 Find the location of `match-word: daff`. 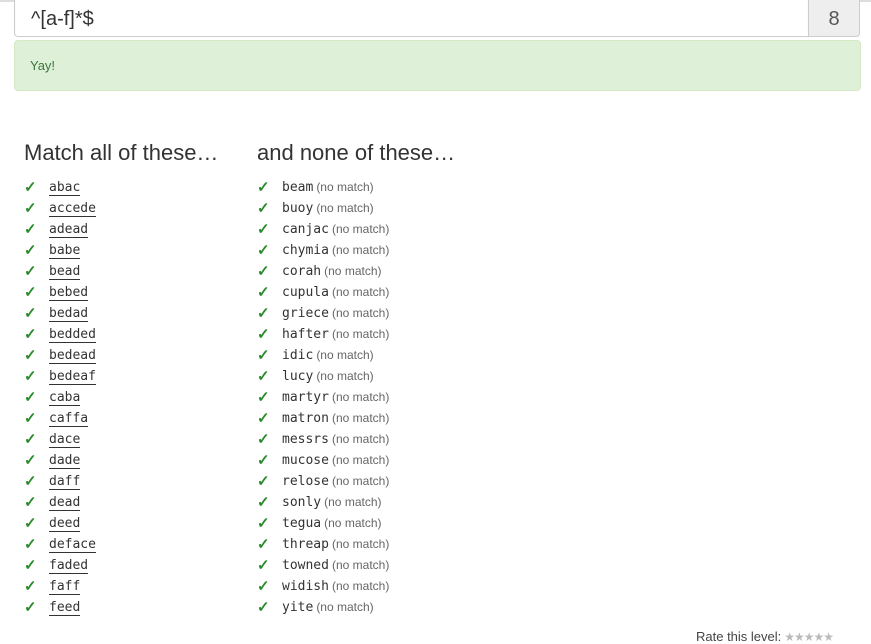

match-word: daff is located at coordinates (65, 482).